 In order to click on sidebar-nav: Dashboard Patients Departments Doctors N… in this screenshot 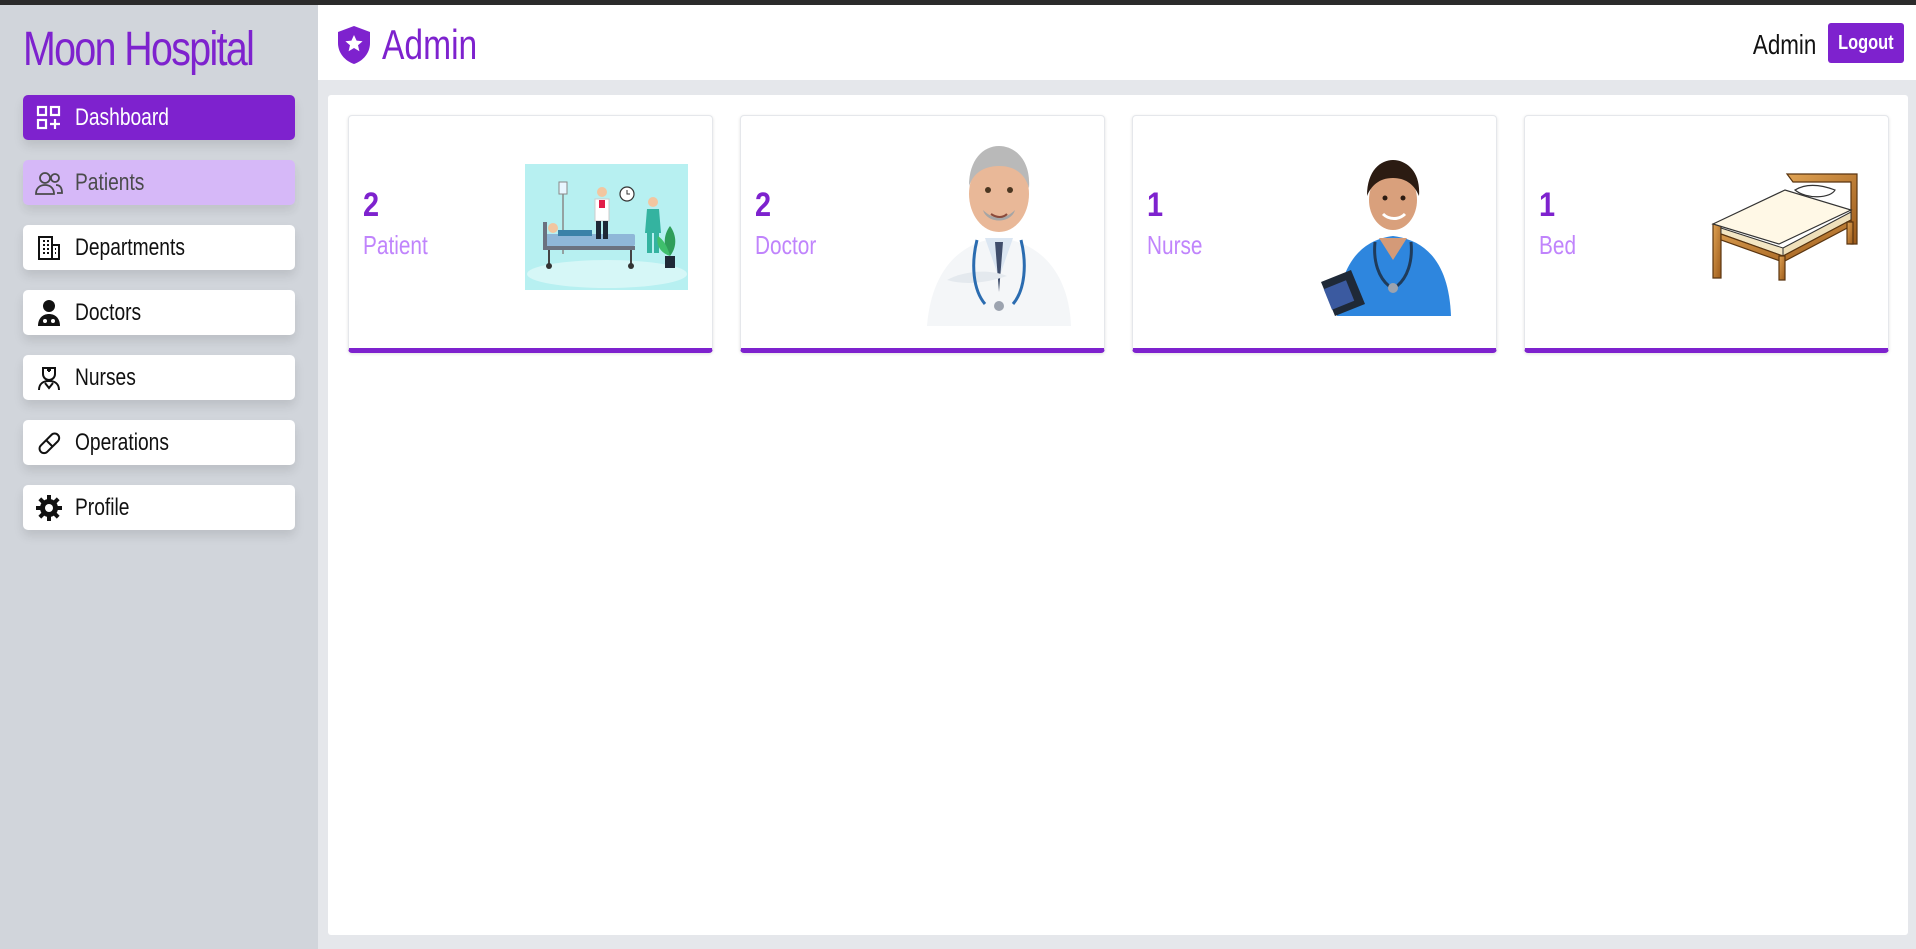, I will do `click(159, 312)`.